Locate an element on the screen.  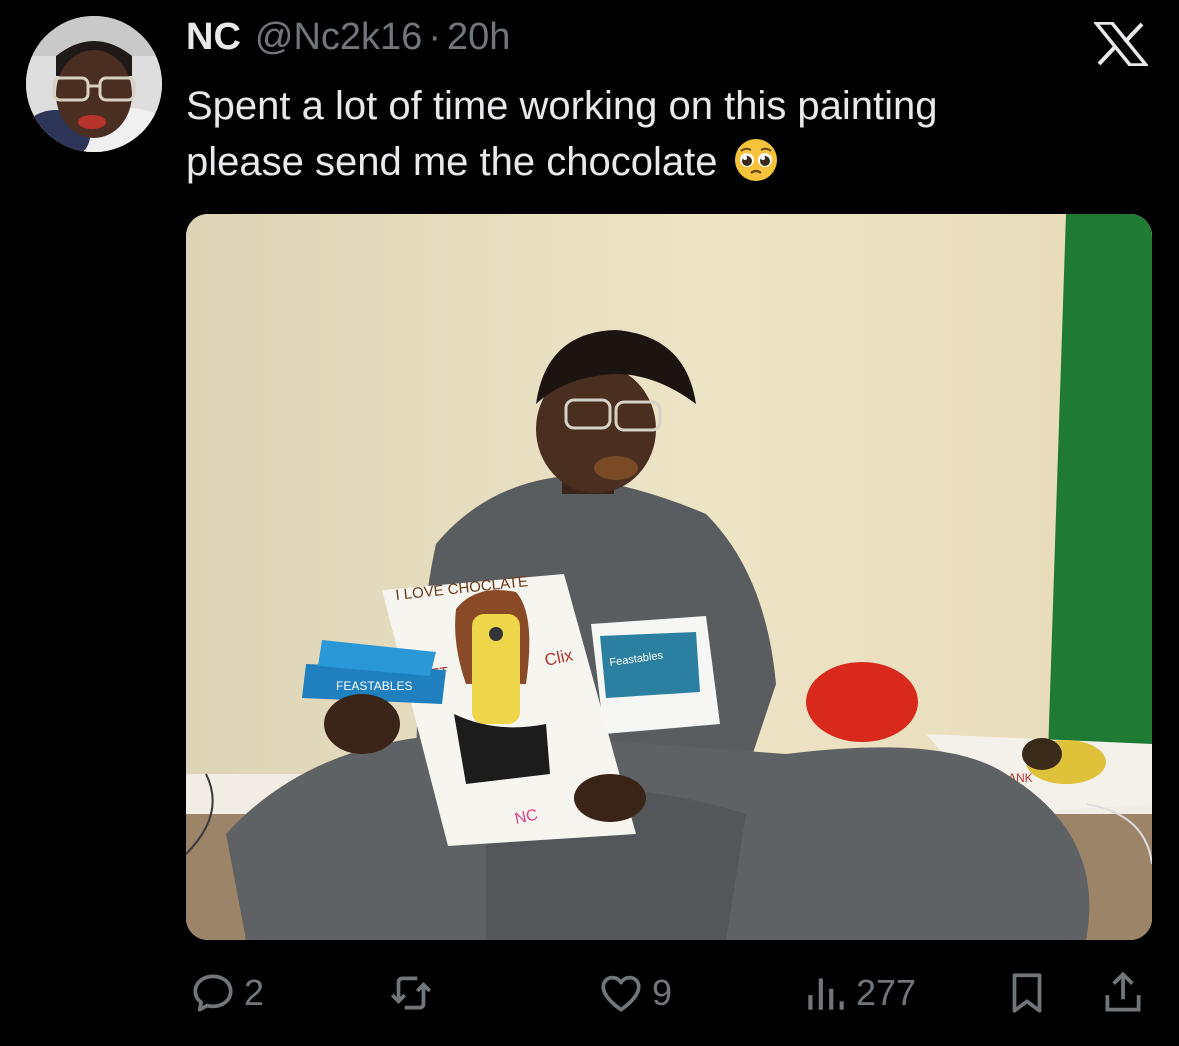
x-logo-icon is located at coordinates (1121, 44).